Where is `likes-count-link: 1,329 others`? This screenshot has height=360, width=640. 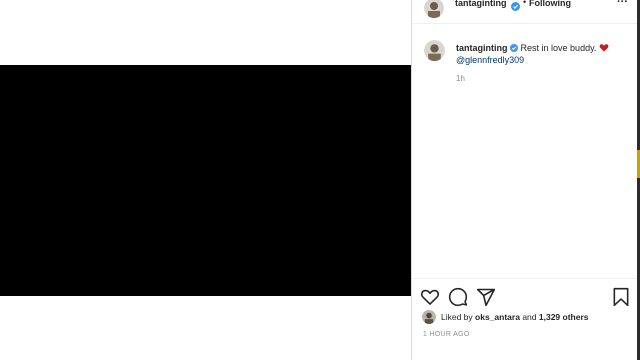
likes-count-link: 1,329 others is located at coordinates (564, 317).